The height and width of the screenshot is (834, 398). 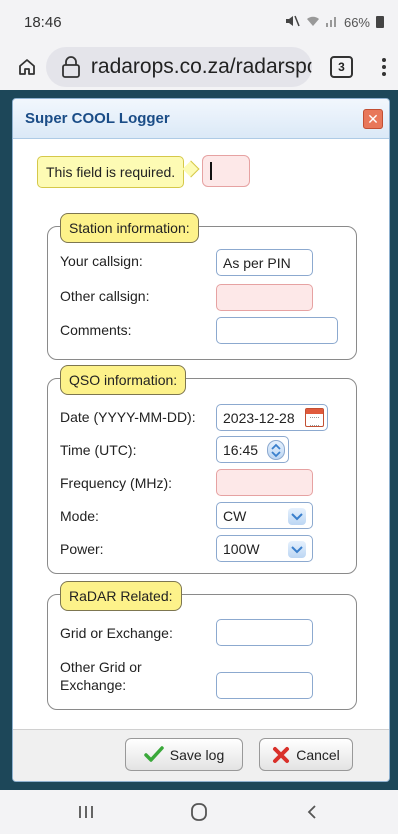 What do you see at coordinates (79, 516) in the screenshot?
I see `mode-label: Mode:` at bounding box center [79, 516].